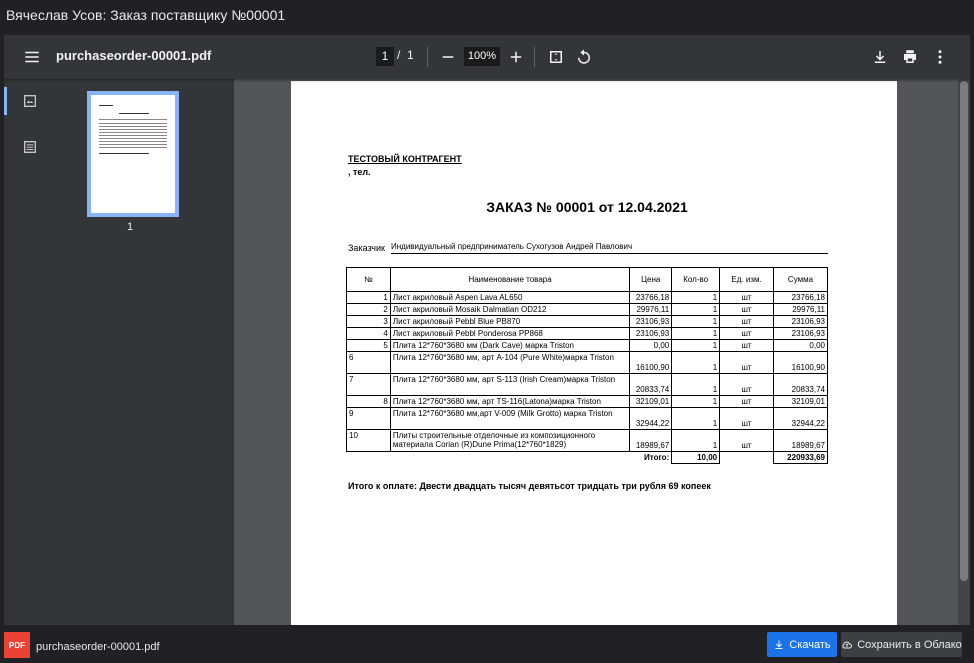 Image resolution: width=974 pixels, height=663 pixels. I want to click on download-icon, so click(880, 57).